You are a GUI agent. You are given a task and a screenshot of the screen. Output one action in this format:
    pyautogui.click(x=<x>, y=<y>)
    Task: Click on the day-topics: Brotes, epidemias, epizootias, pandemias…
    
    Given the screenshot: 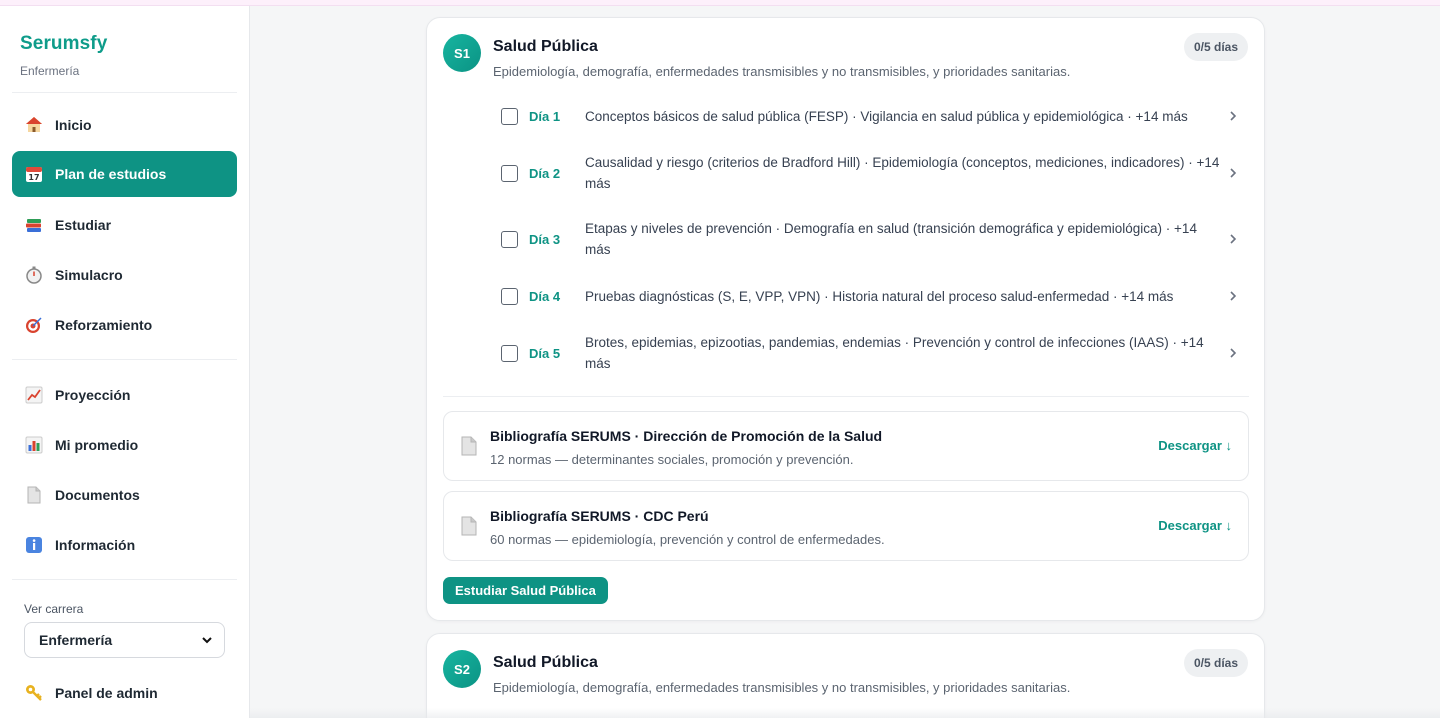 What is the action you would take?
    pyautogui.click(x=894, y=353)
    